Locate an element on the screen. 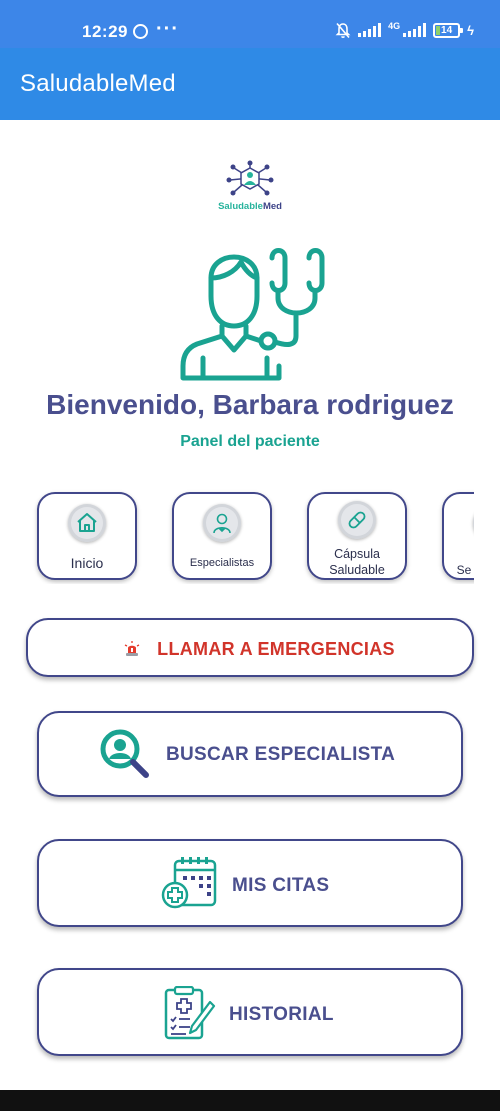 This screenshot has width=500, height=1111. network-type: 4G is located at coordinates (394, 26).